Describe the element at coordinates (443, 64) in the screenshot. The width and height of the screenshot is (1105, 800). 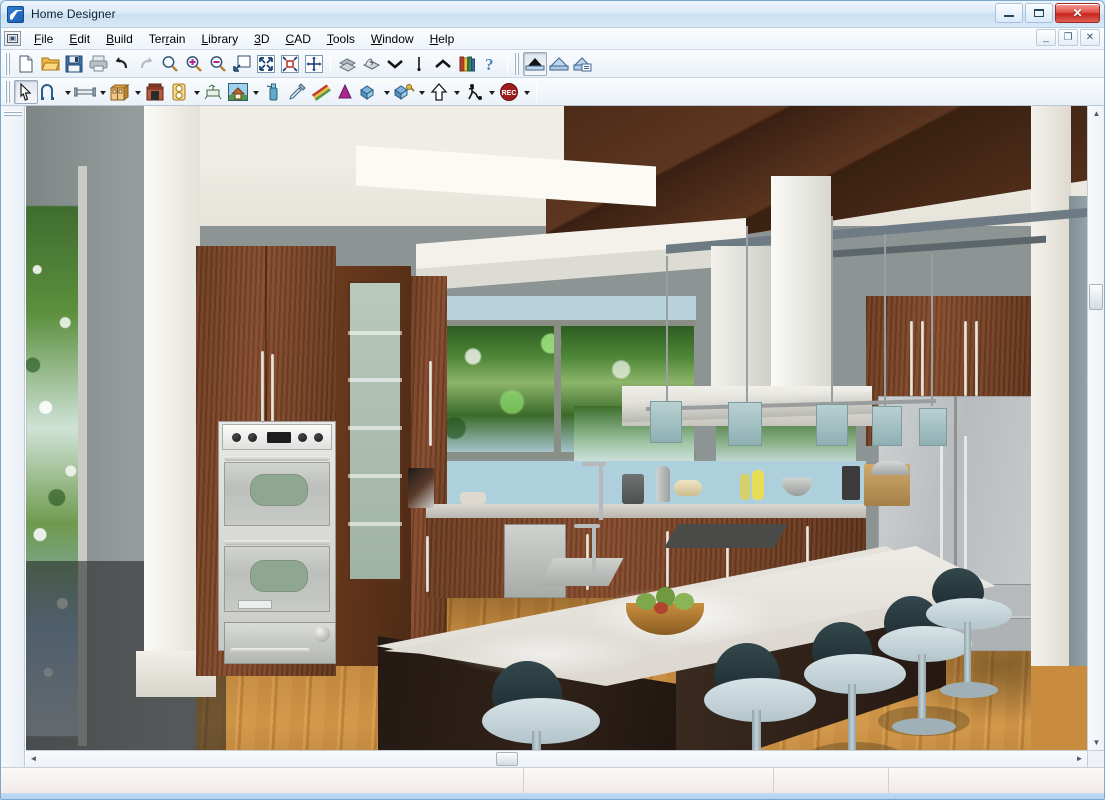
I see `up-one-floor-button` at that location.